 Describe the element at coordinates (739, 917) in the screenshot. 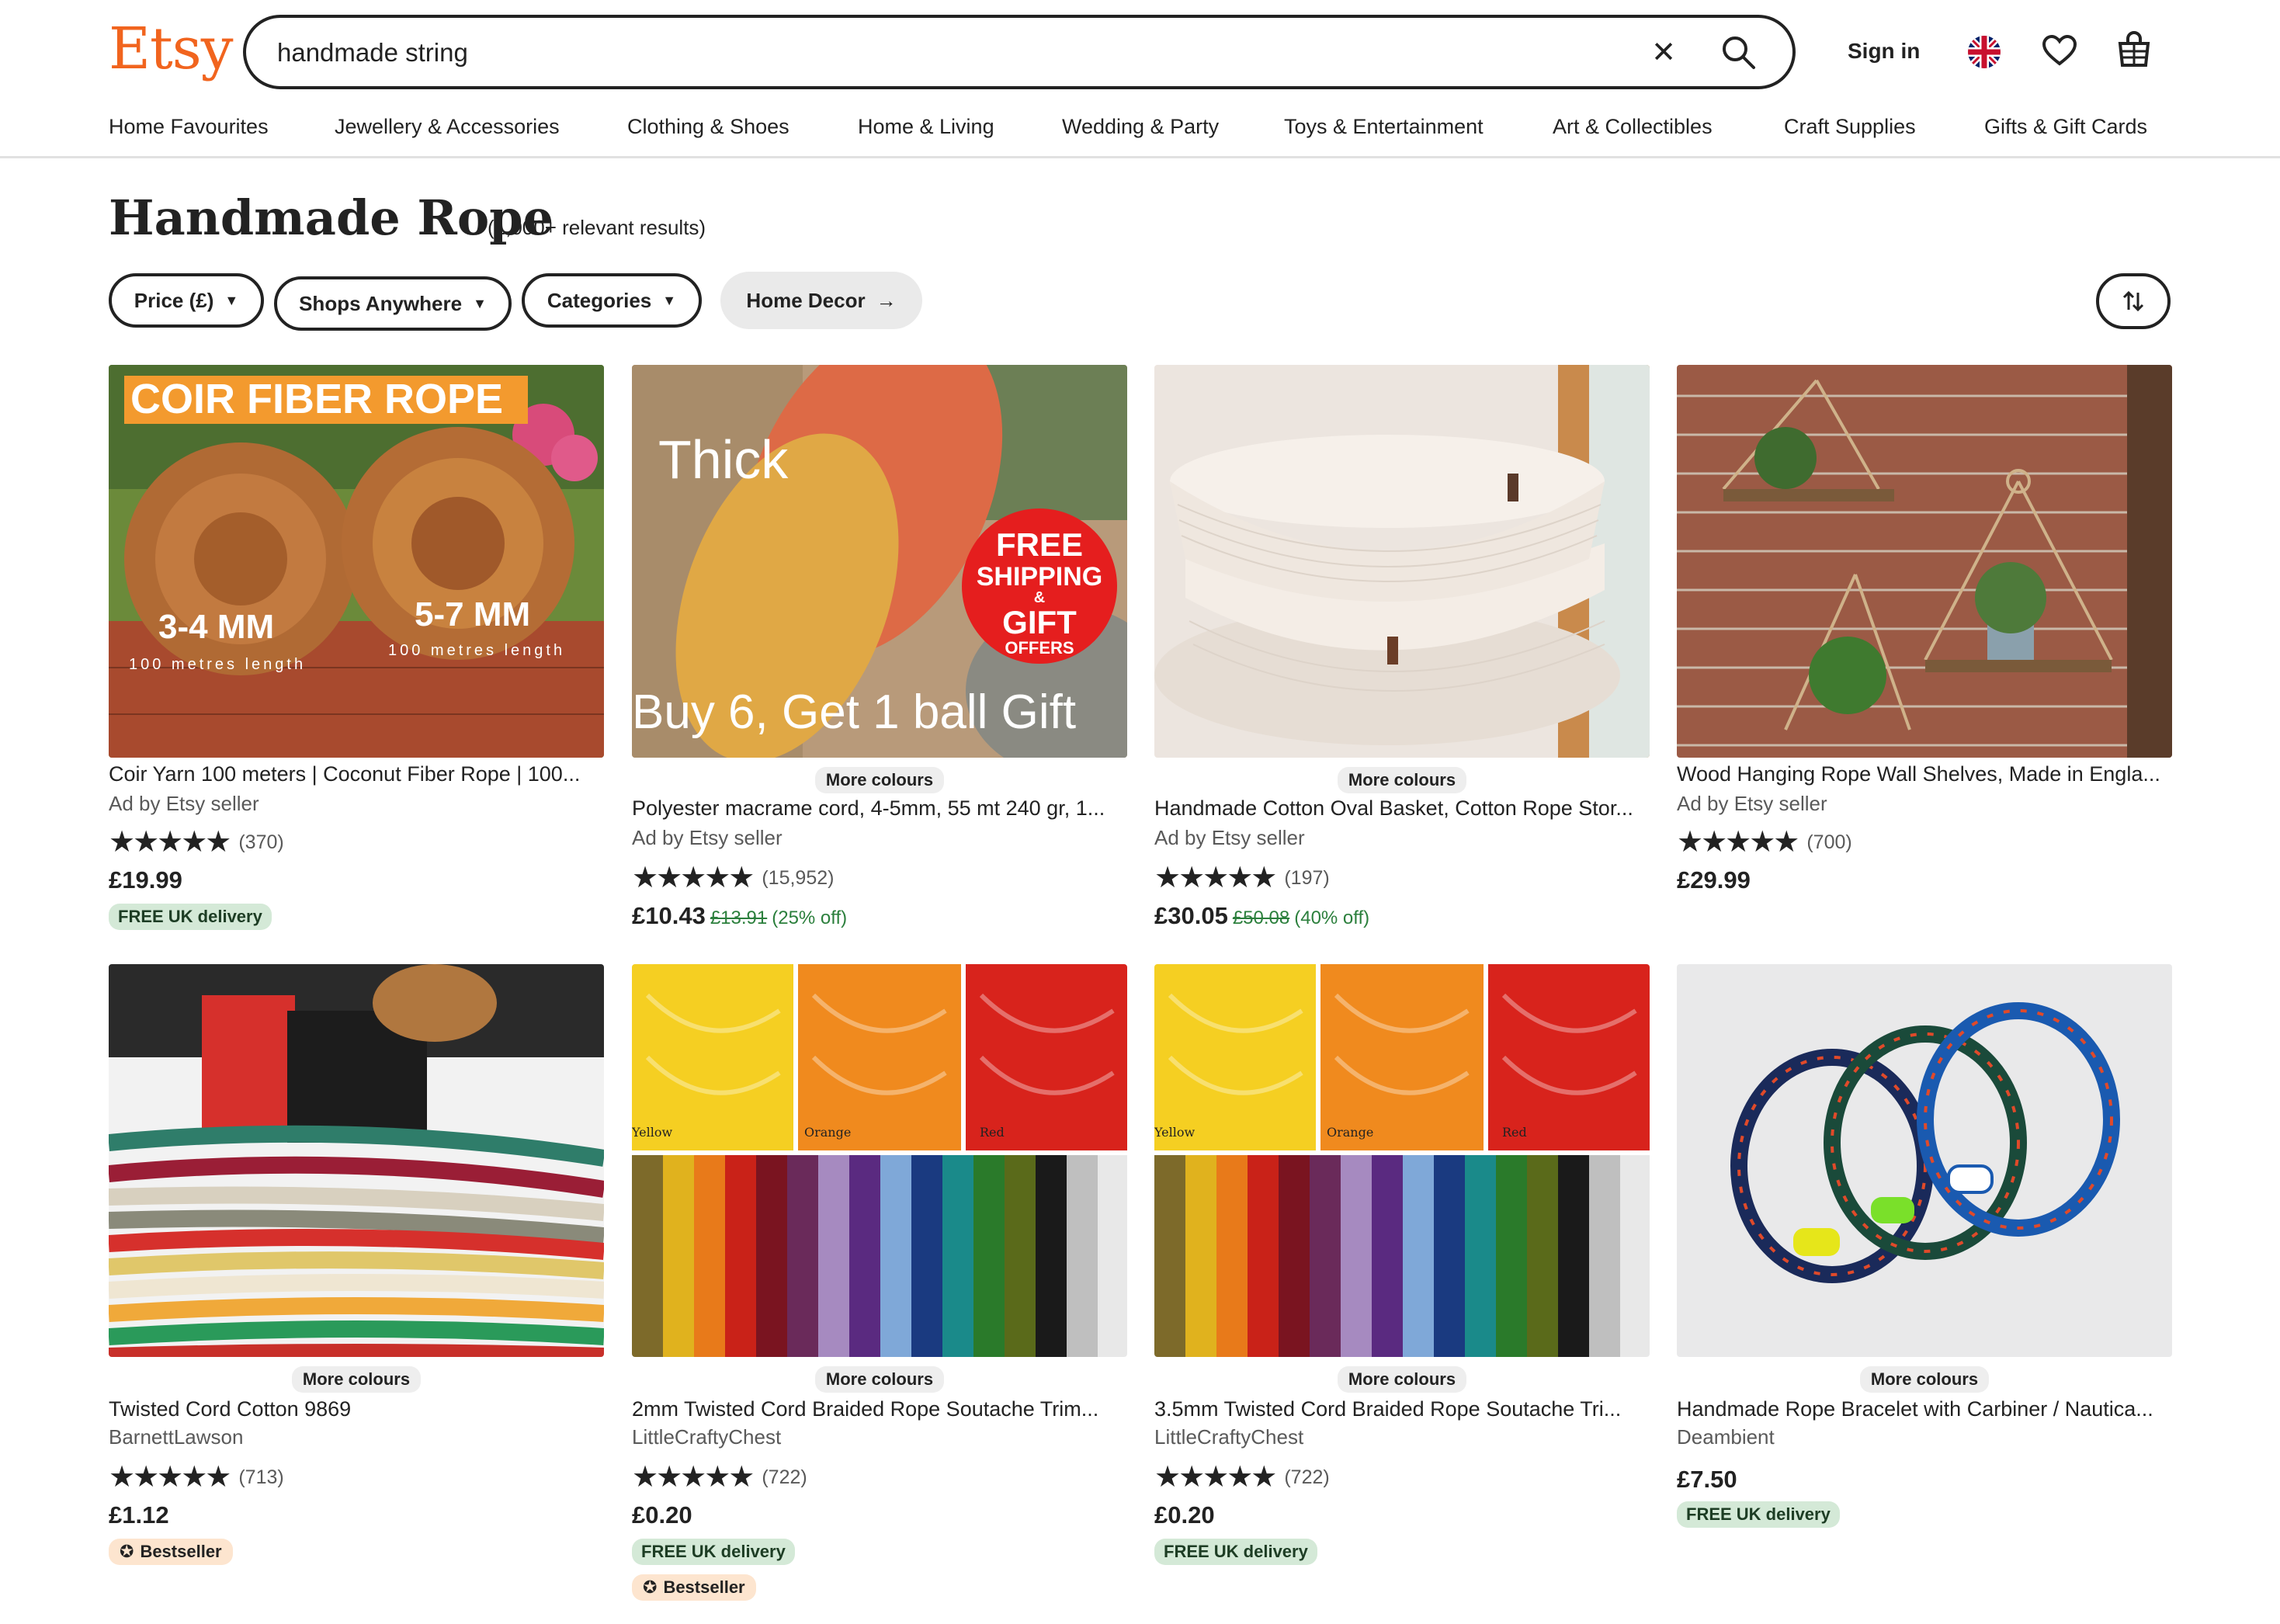

I see `original-price: £13.91` at that location.